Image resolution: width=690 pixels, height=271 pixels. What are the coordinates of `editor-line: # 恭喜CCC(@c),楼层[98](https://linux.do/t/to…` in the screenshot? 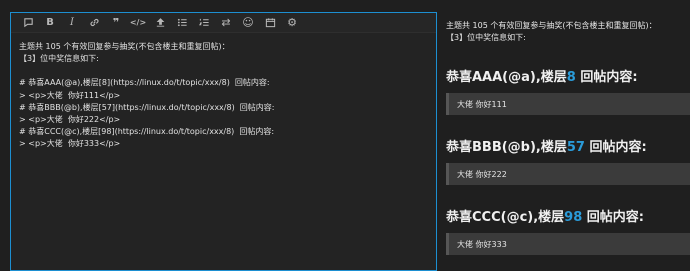 It's located at (147, 132).